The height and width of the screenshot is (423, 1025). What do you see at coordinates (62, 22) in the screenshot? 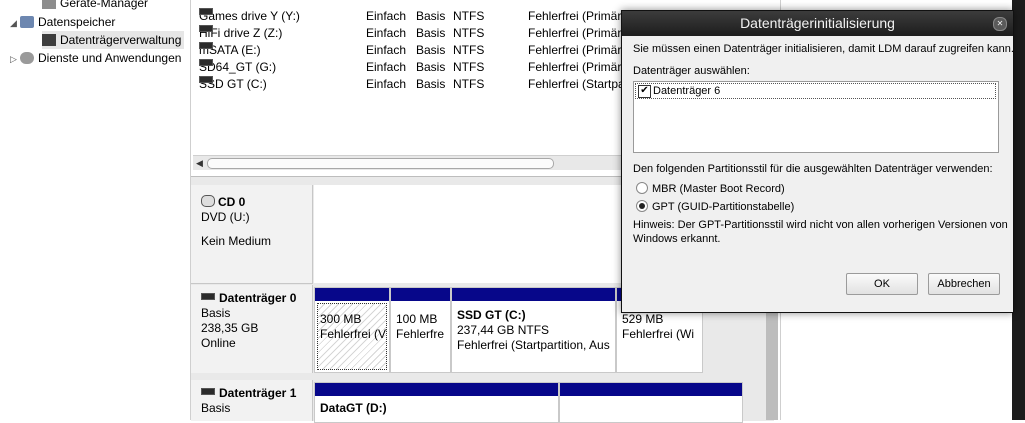
I see `tree-item-storage: ◢ Datenspeicher` at bounding box center [62, 22].